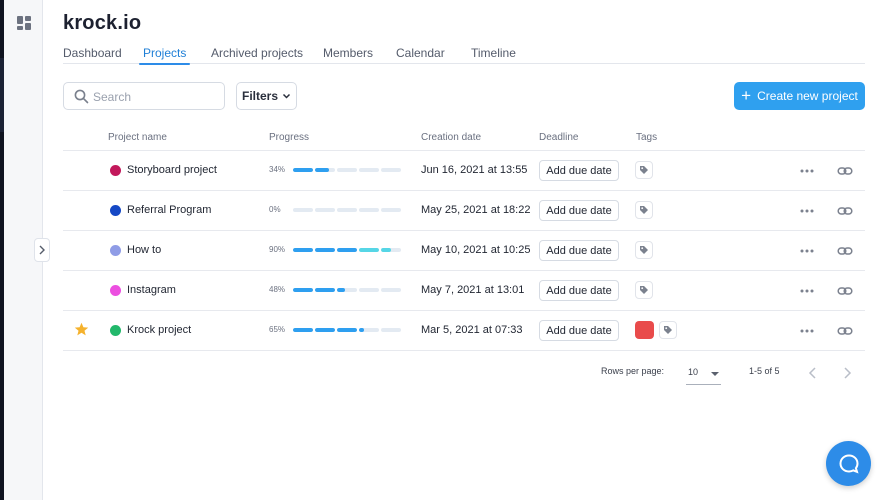 Image resolution: width=890 pixels, height=500 pixels. What do you see at coordinates (81, 96) in the screenshot?
I see `search-icon` at bounding box center [81, 96].